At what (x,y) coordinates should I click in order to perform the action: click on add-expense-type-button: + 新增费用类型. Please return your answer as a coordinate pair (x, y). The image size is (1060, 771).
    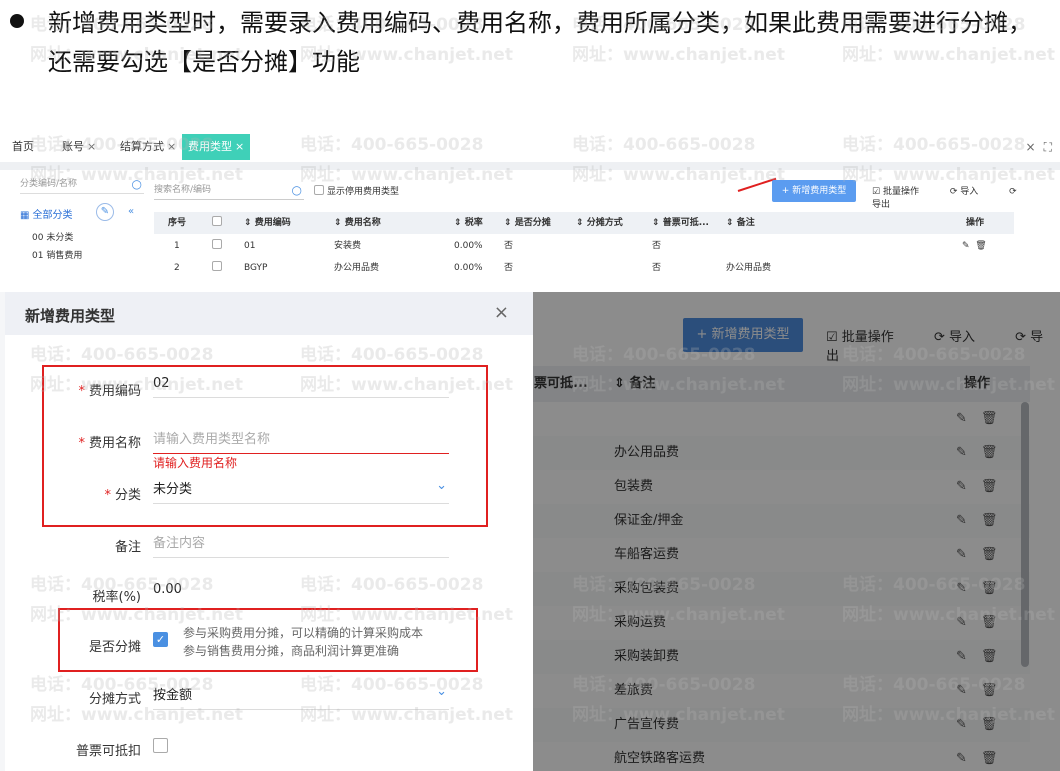
    Looking at the image, I should click on (814, 191).